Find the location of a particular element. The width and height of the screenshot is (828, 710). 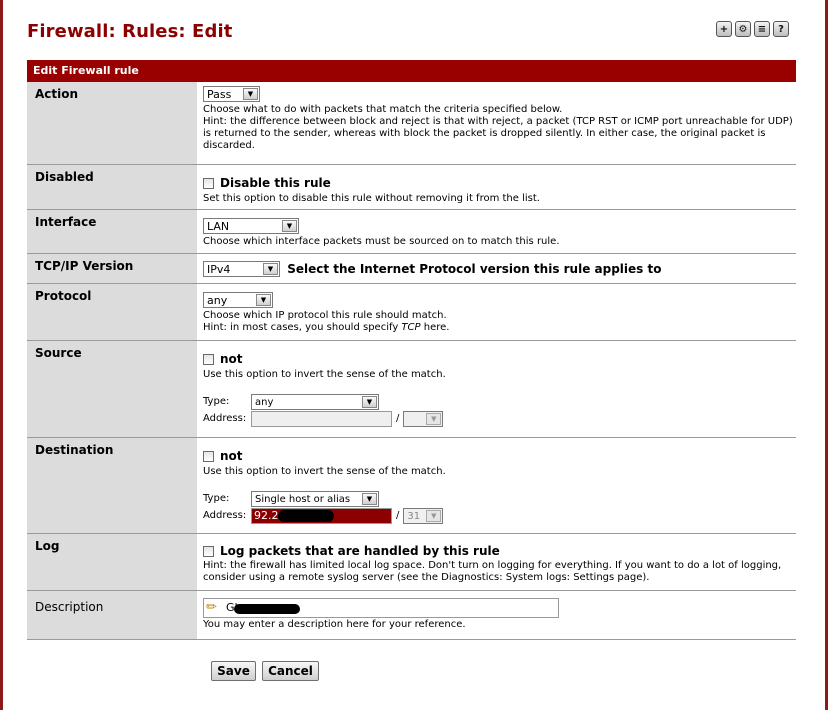

toolbar-icons: + ⚙ ≡ ? is located at coordinates (752, 29).